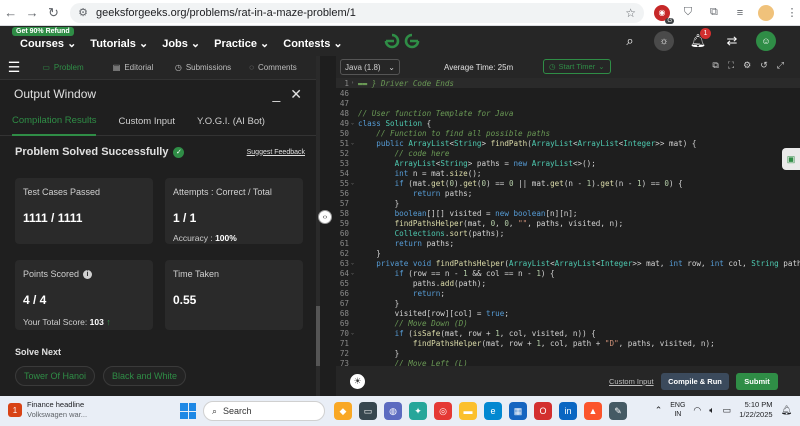 The height and width of the screenshot is (426, 800). What do you see at coordinates (618, 411) in the screenshot?
I see `notepad-app-icon: ✎` at bounding box center [618, 411].